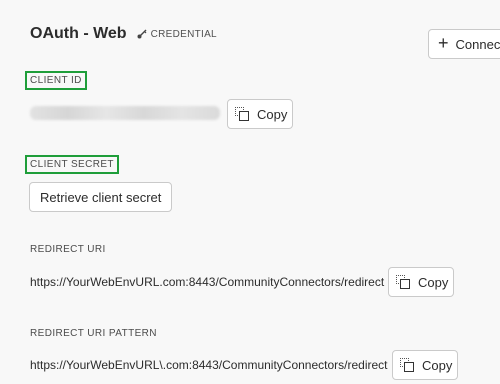  I want to click on page-title: OAuth - Web, so click(78, 33).